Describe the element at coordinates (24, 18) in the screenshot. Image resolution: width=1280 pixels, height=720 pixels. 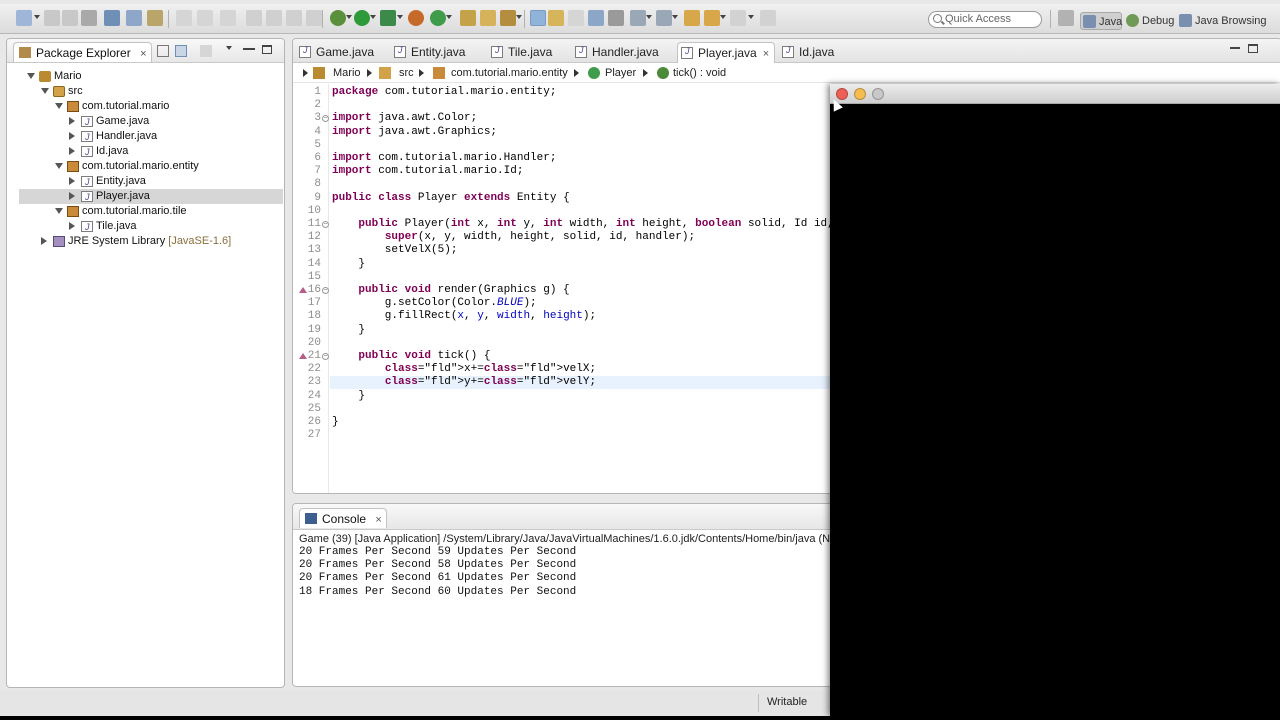
I see `new-icon` at that location.